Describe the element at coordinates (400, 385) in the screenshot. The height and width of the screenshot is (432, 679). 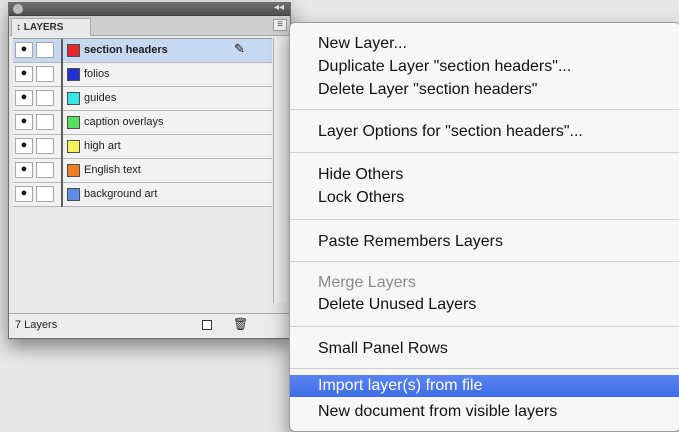
I see `menu-item-label: Import layer(s) from file` at that location.